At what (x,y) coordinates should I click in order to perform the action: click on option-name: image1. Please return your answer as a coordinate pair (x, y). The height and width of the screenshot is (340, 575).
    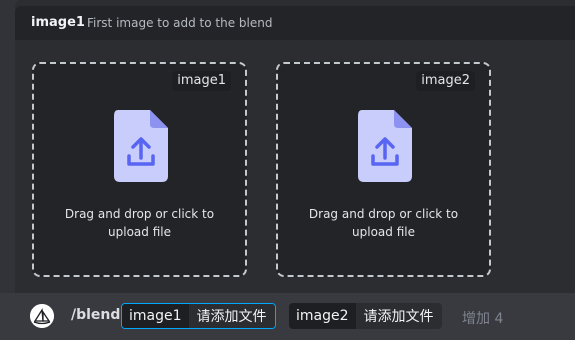
    Looking at the image, I should click on (58, 22).